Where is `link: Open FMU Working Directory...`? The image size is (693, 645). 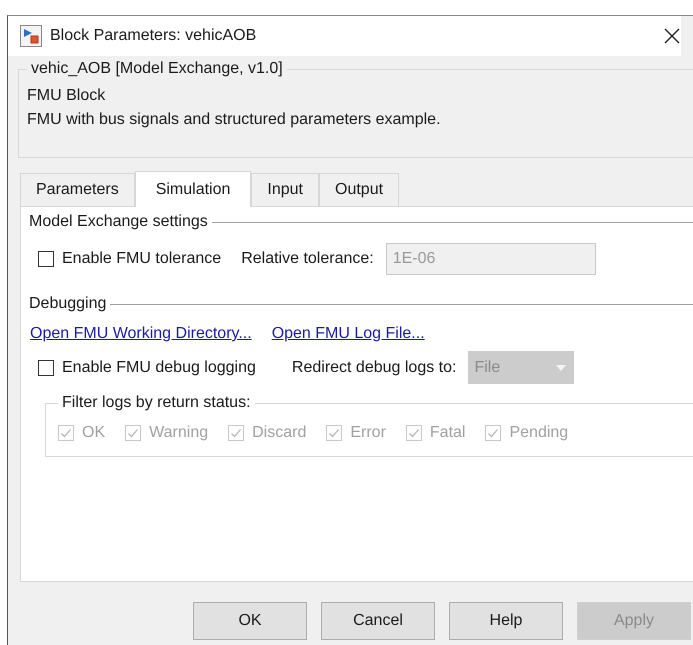 link: Open FMU Working Directory... is located at coordinates (141, 334).